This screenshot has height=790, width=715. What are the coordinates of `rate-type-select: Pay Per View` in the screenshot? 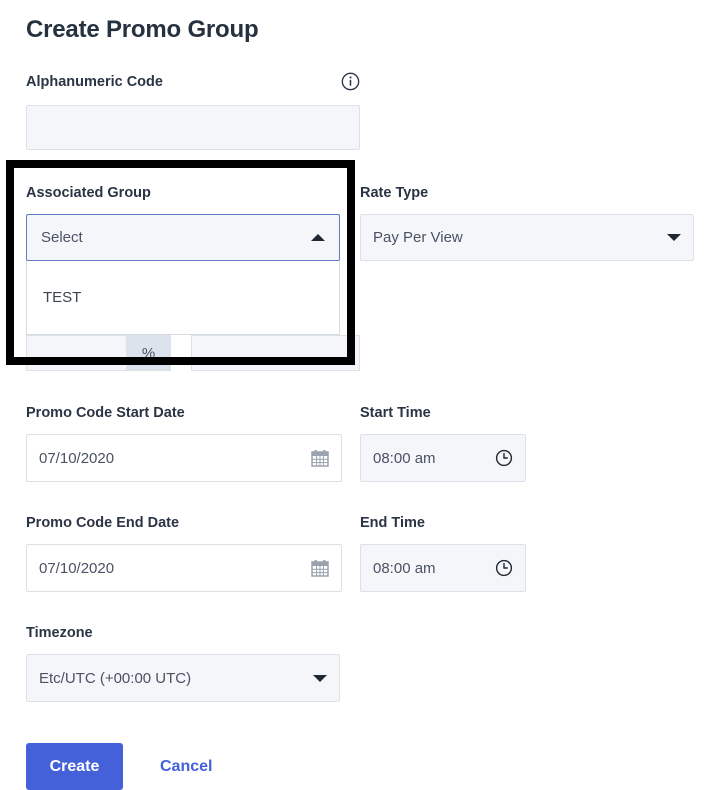 It's located at (527, 237).